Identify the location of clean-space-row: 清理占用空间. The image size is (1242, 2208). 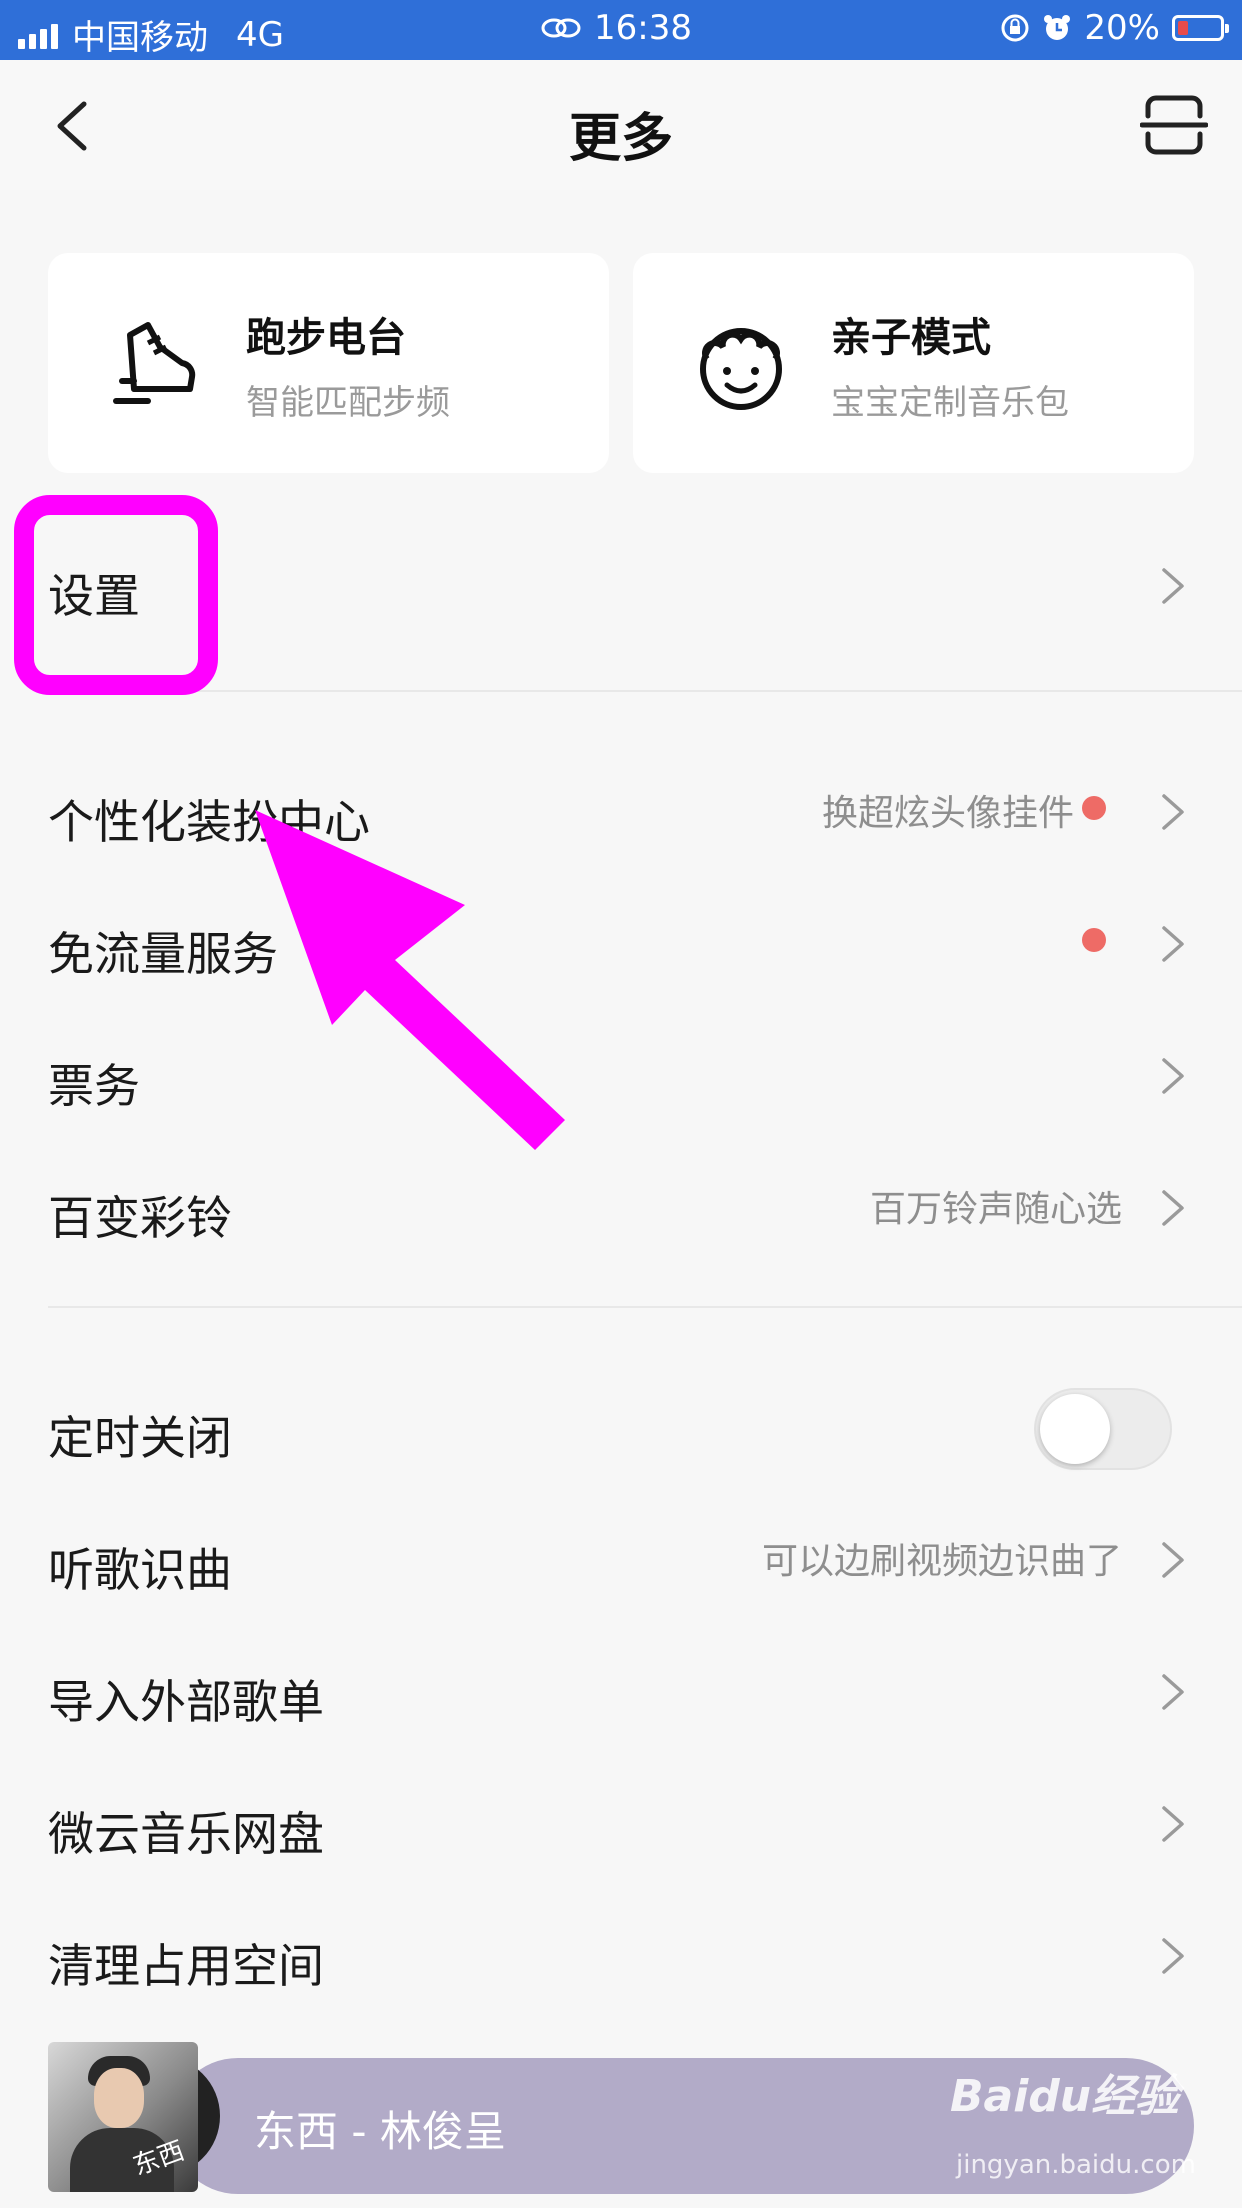
(621, 1952).